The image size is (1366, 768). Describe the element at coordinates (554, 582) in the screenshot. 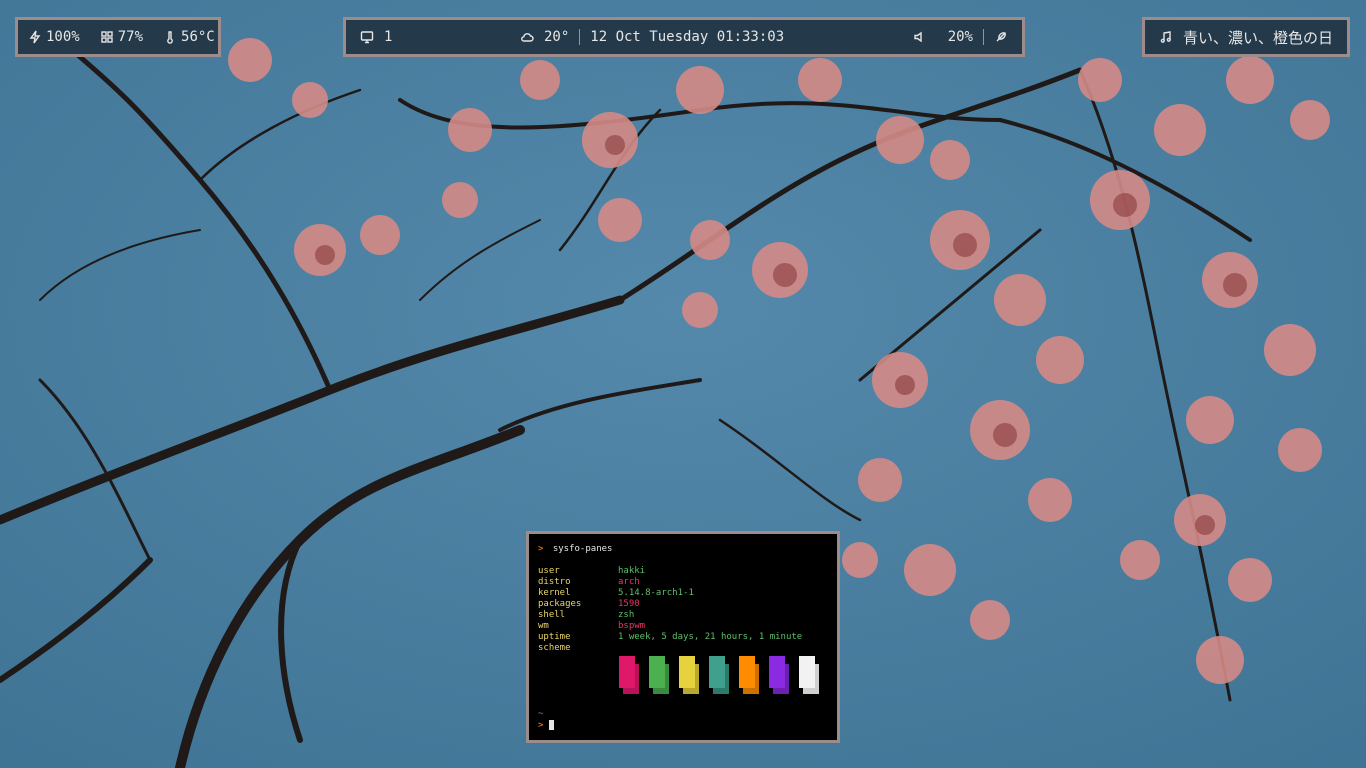

I see `info-key: distro` at that location.